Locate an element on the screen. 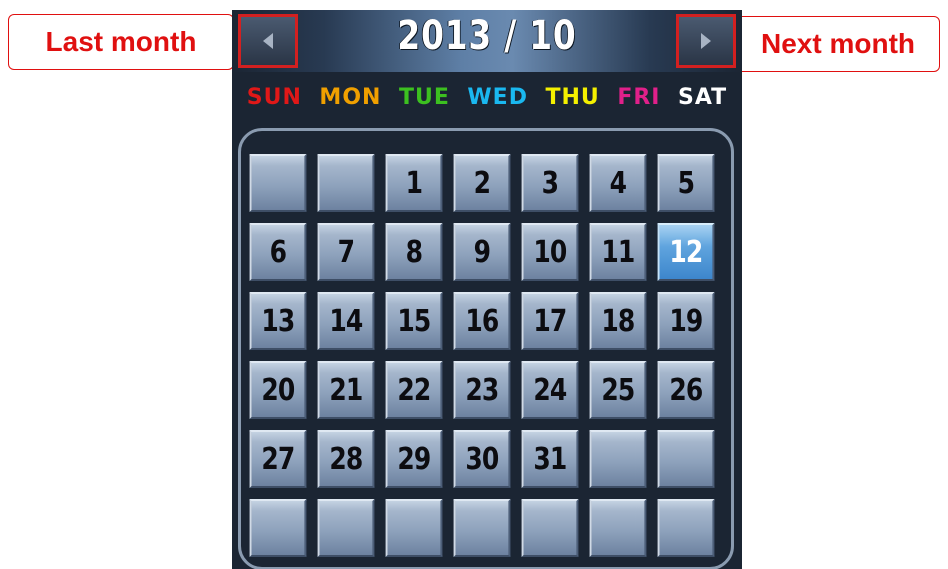  weekday-wed: WED is located at coordinates (497, 97).